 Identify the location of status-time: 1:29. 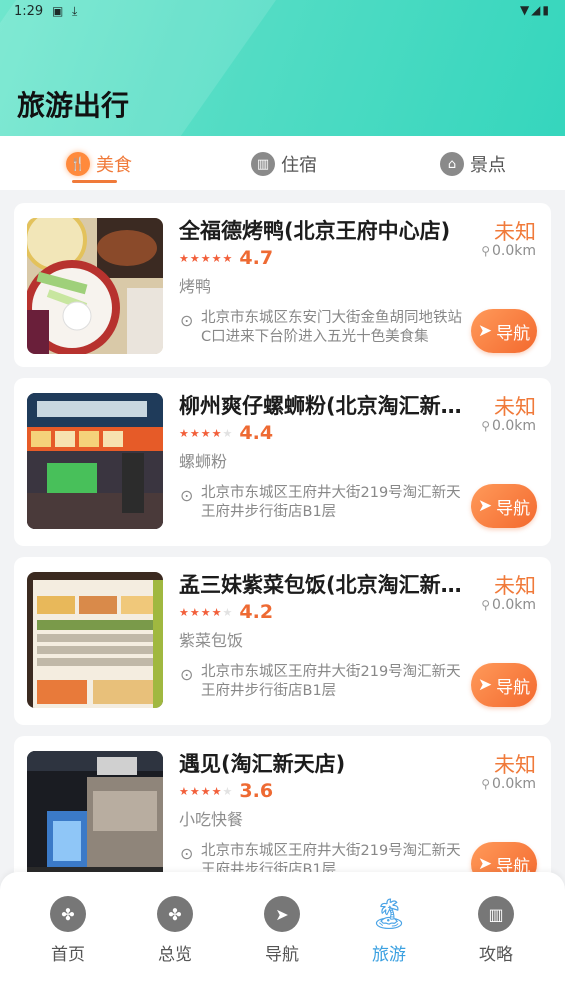
(29, 11).